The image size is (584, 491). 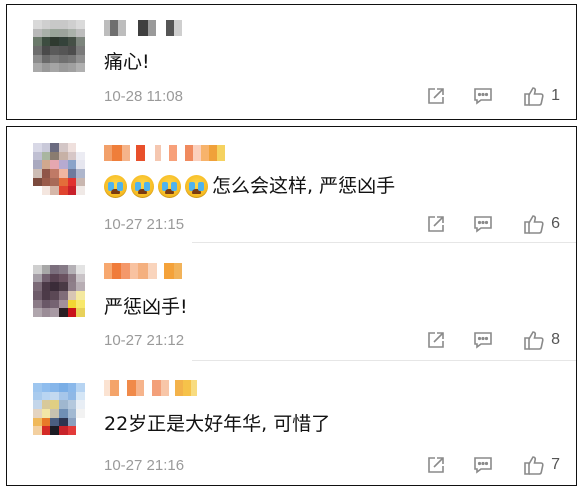 I want to click on like-count: 7, so click(x=555, y=464).